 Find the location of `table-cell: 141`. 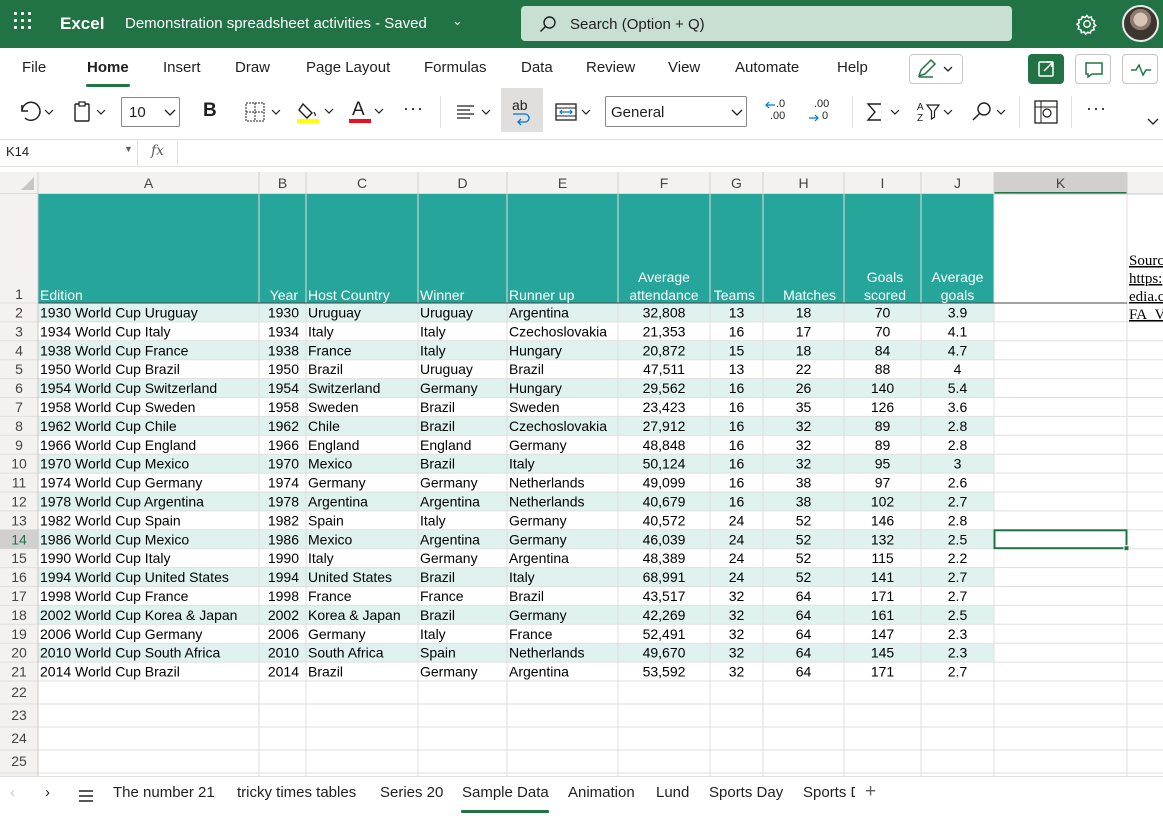

table-cell: 141 is located at coordinates (883, 577).